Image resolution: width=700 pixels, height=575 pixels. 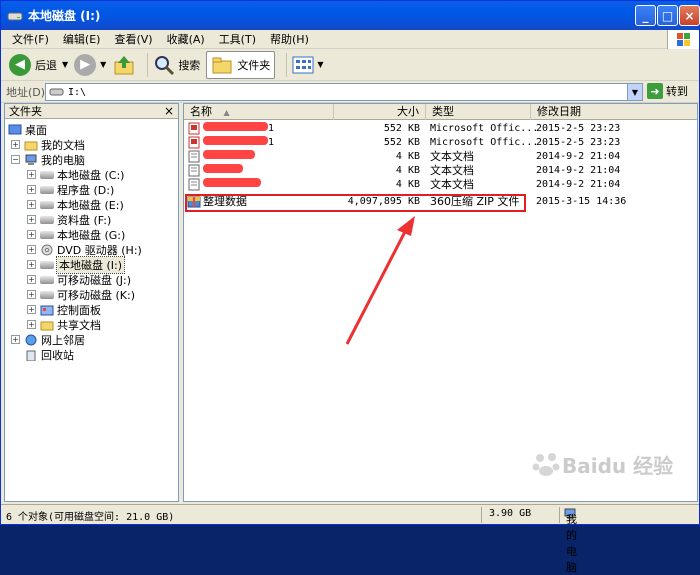 What do you see at coordinates (307, 65) in the screenshot?
I see `views-button: ▼` at bounding box center [307, 65].